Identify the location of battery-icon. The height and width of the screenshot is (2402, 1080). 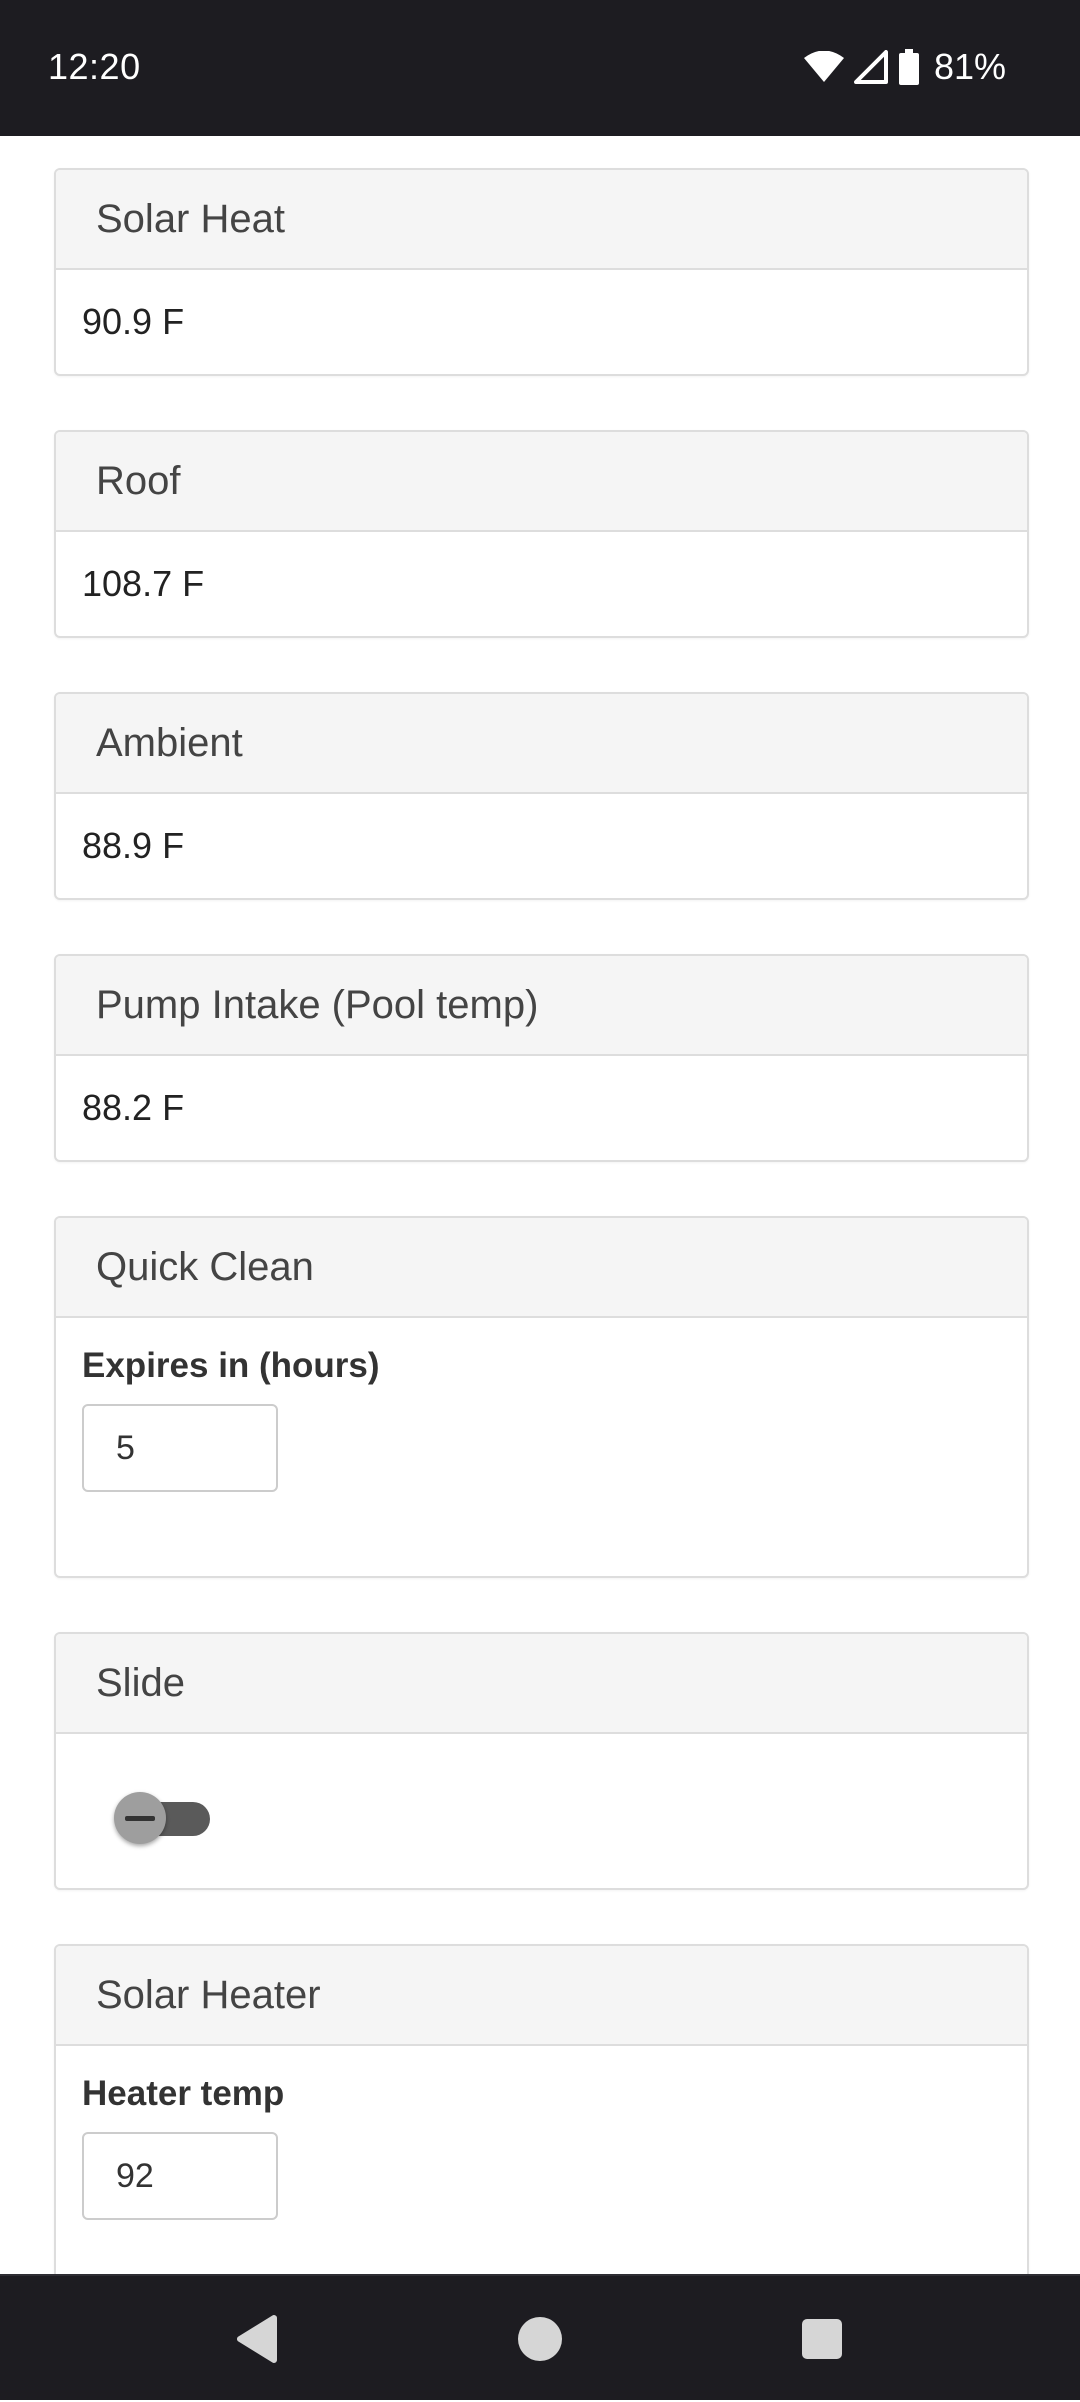
(909, 67).